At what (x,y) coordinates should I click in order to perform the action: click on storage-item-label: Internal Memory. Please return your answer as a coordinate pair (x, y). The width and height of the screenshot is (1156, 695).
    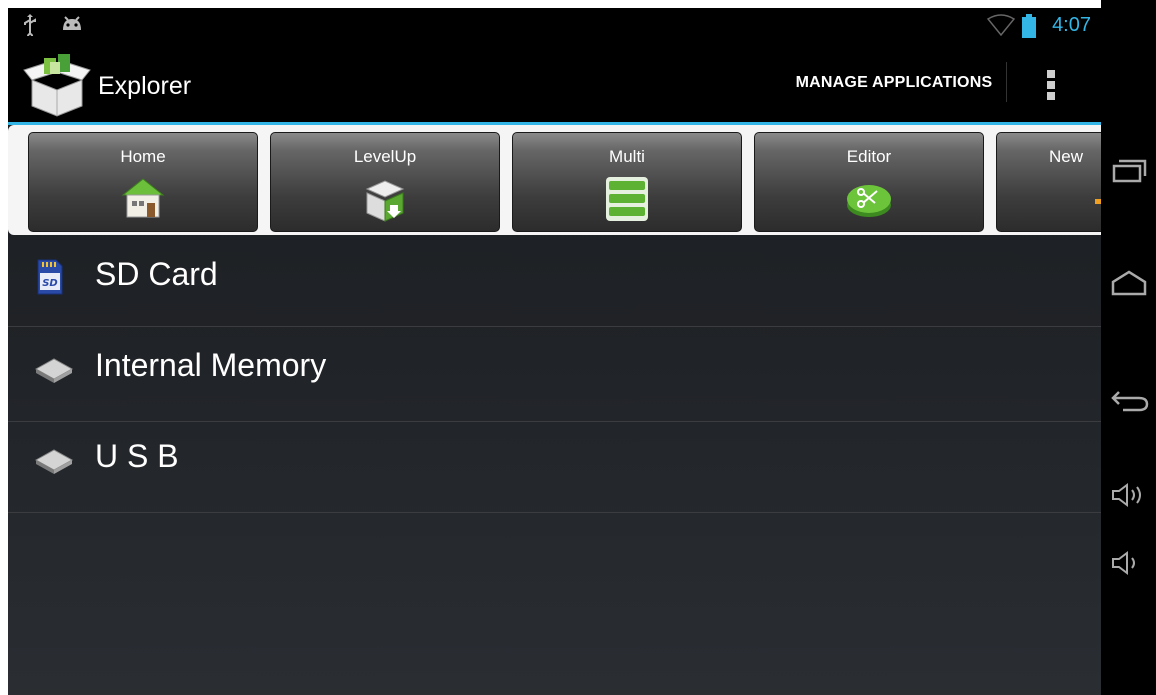
    Looking at the image, I should click on (211, 365).